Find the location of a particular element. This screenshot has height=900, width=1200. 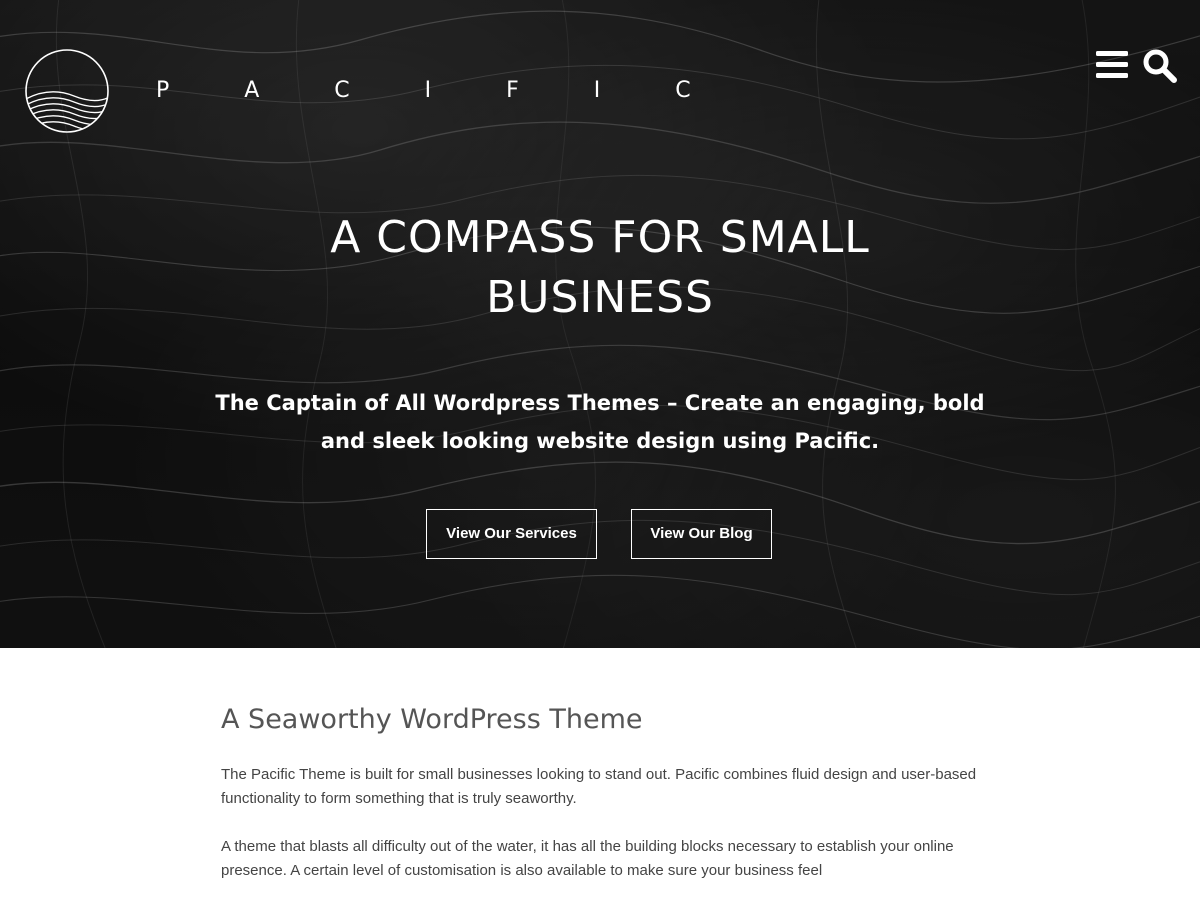

pacific-logo-icon is located at coordinates (67, 91).